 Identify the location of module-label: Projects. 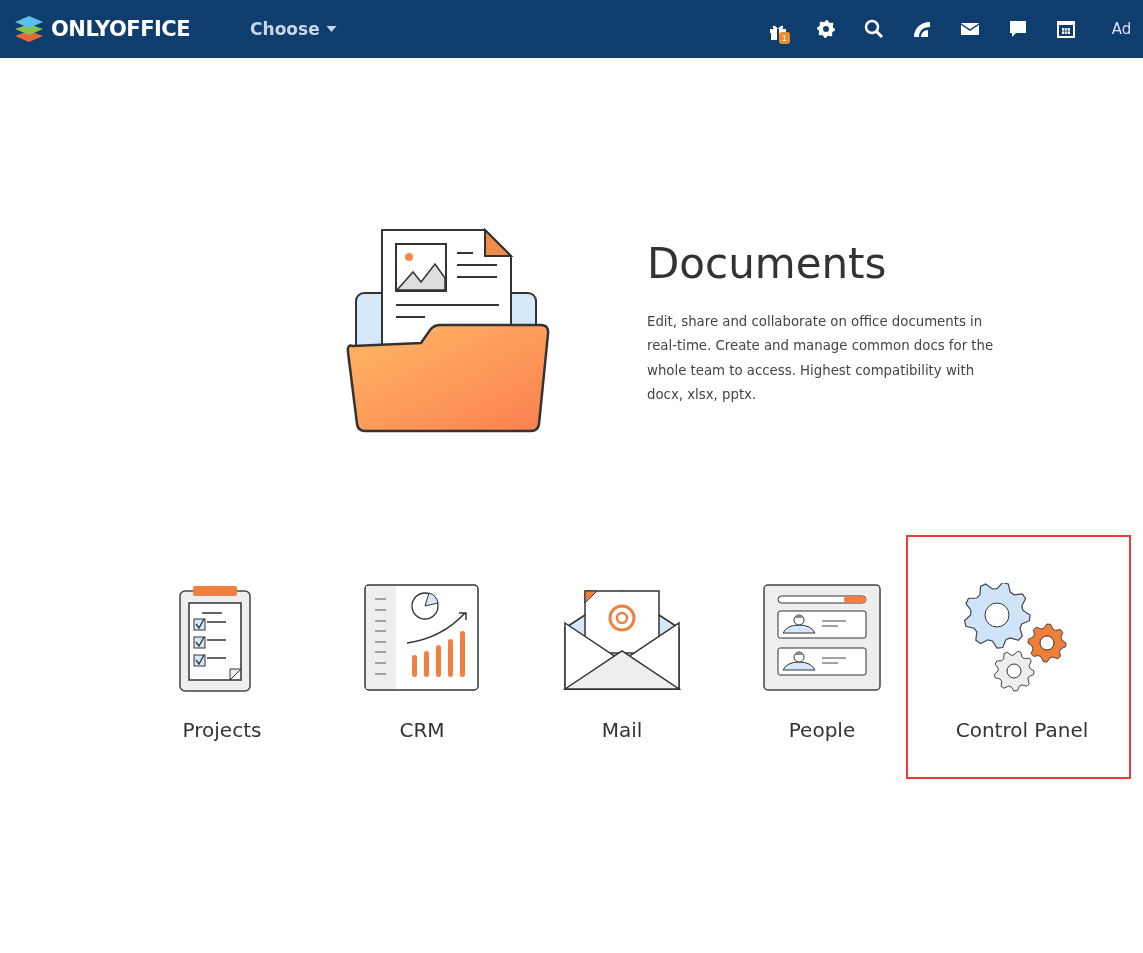
(222, 730).